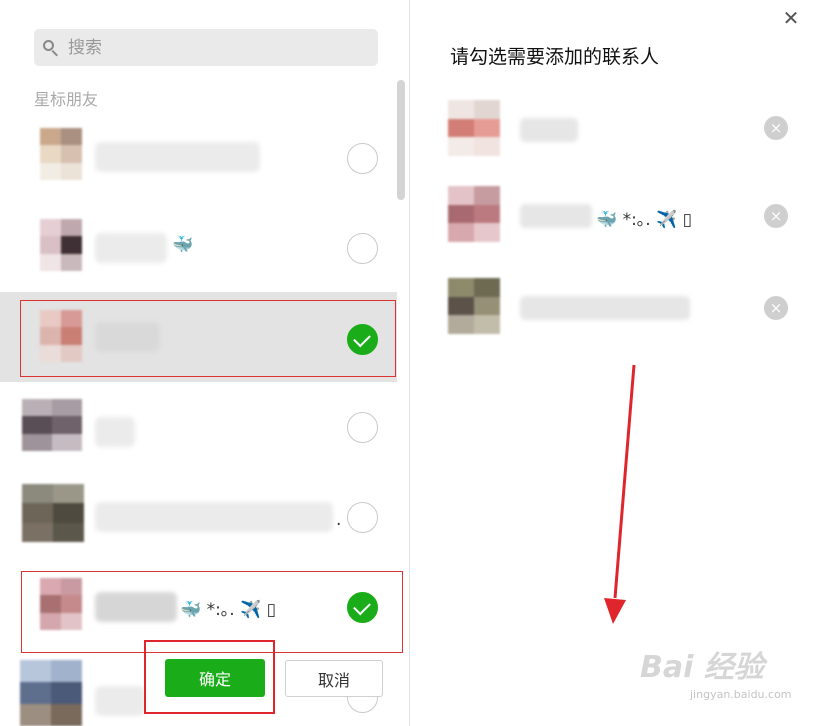  Describe the element at coordinates (401, 140) in the screenshot. I see `scrollbar` at that location.